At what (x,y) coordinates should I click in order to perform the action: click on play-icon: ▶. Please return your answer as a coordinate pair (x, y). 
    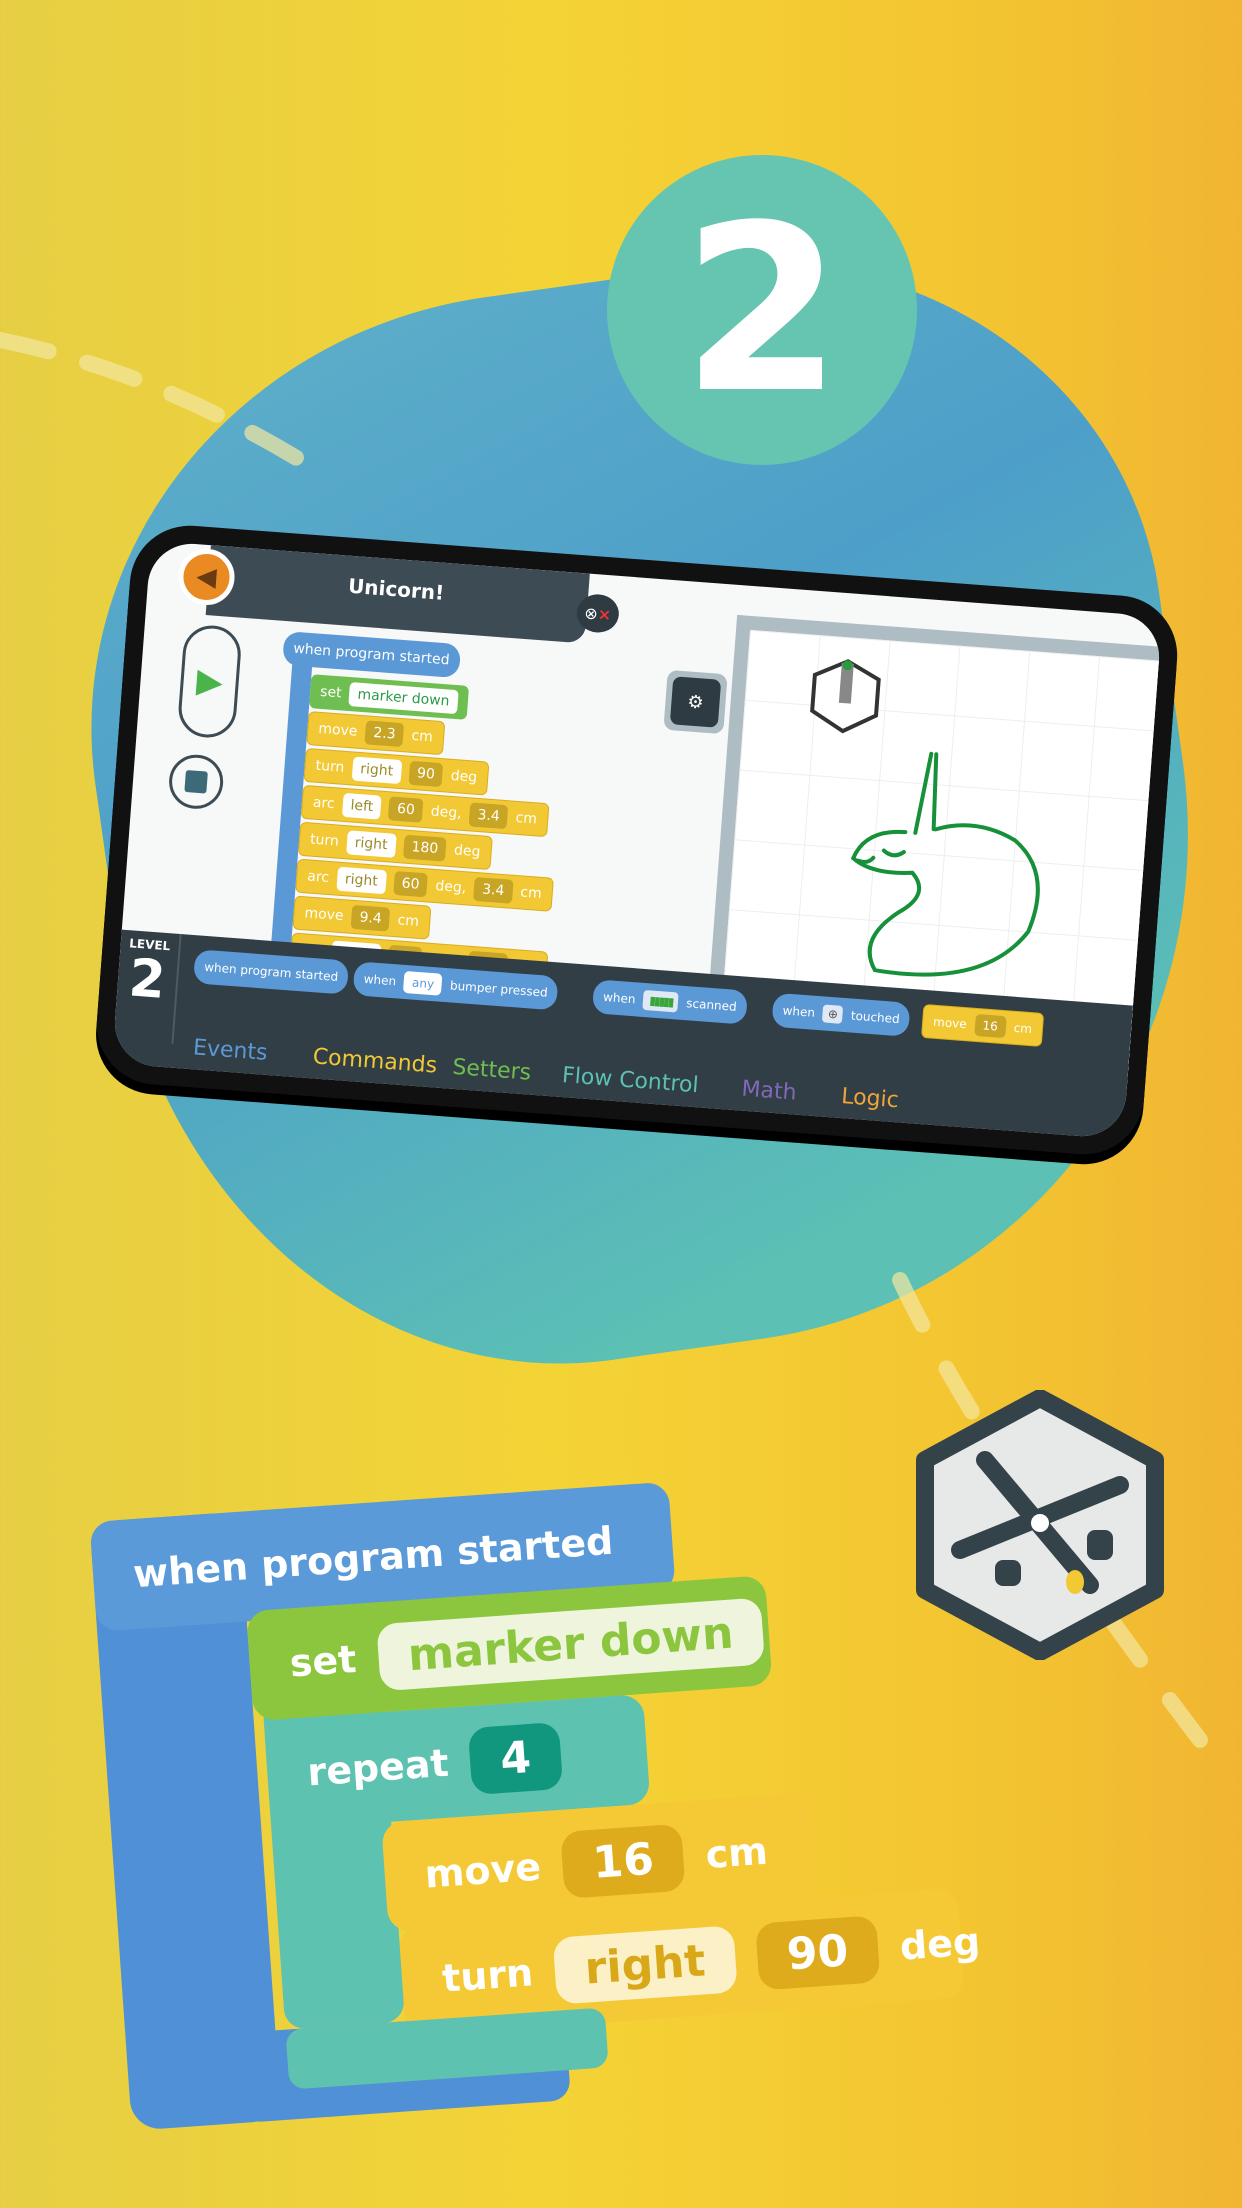
    Looking at the image, I should click on (210, 681).